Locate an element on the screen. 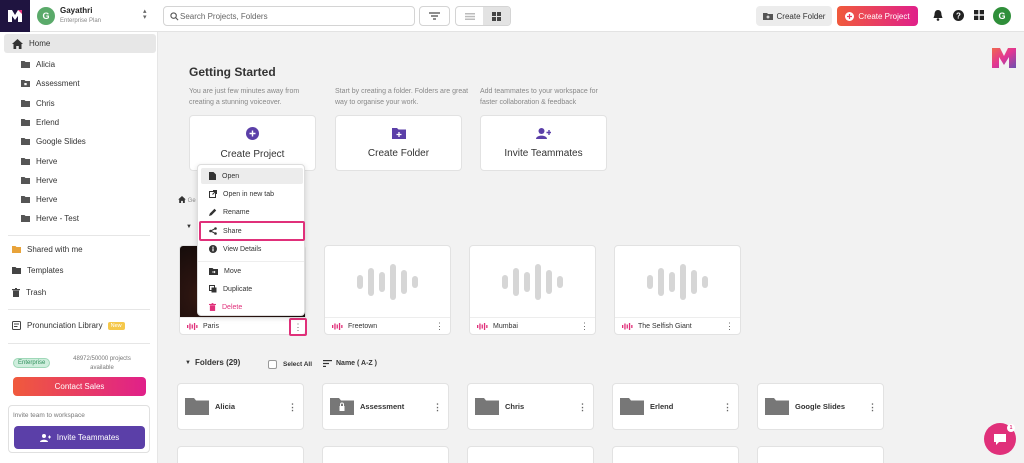 The width and height of the screenshot is (1024, 463). menu-item-view-details: View Details is located at coordinates (252, 249).